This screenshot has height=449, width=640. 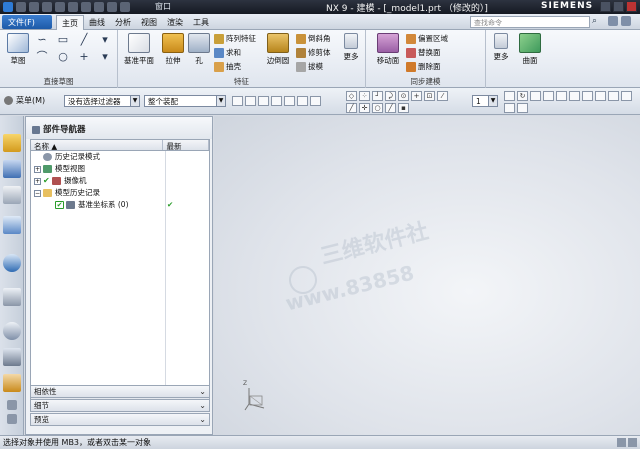 I want to click on type-filter-select: 没有选择过滤器 ▼, so click(x=102, y=101).